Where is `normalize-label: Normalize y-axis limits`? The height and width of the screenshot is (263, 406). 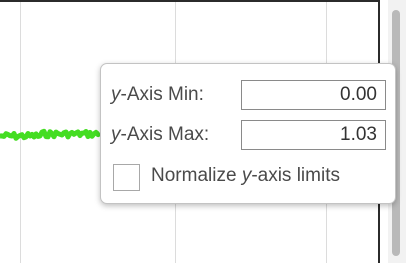
normalize-label: Normalize y-axis limits is located at coordinates (245, 176).